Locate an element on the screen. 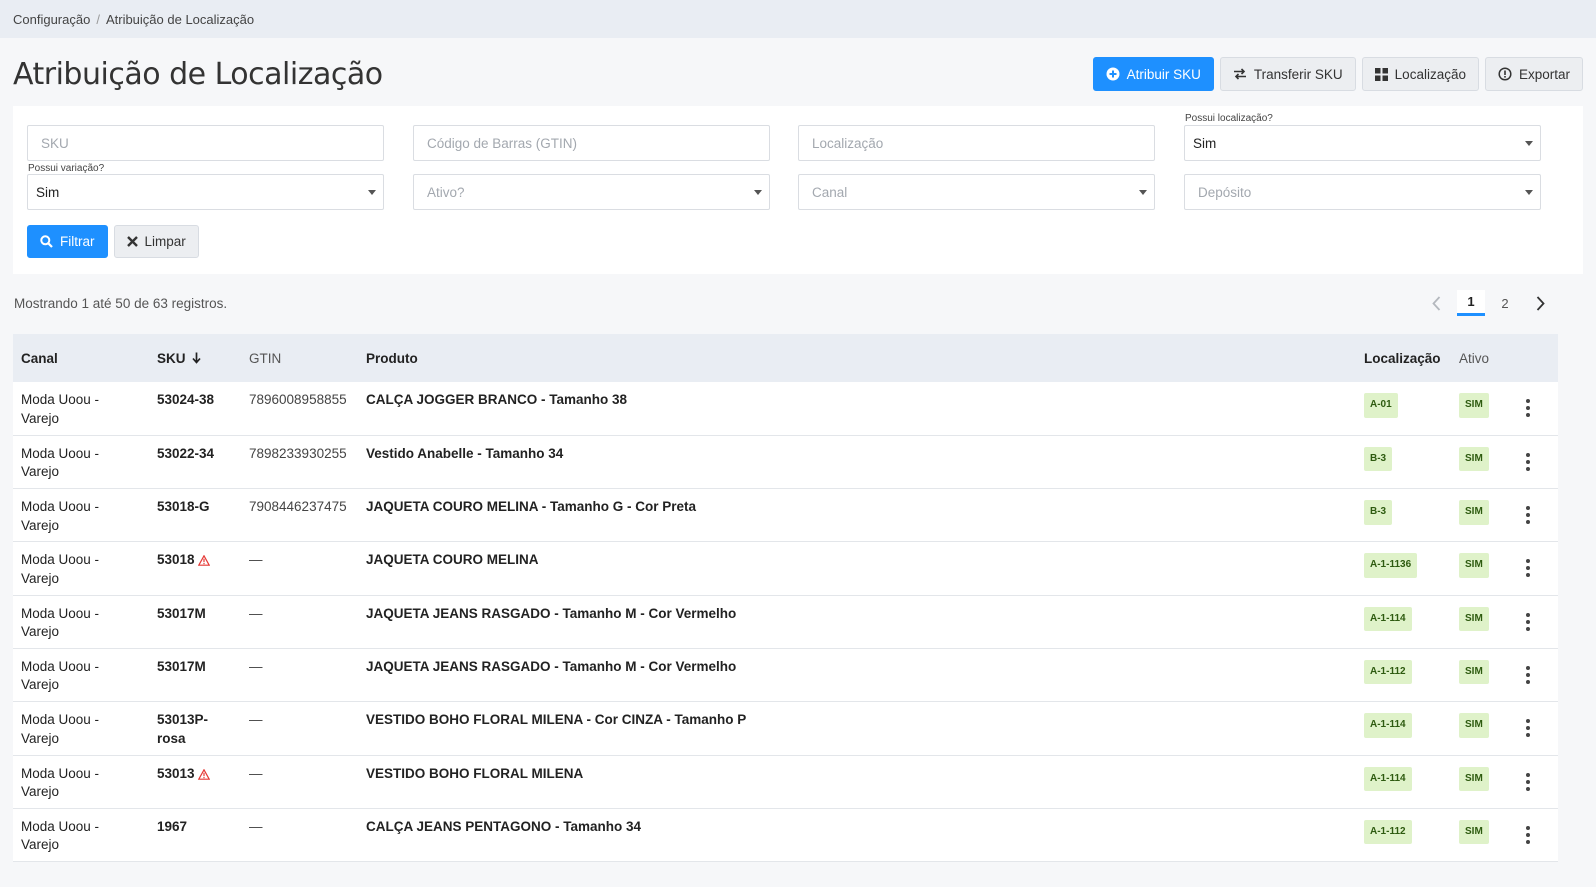 This screenshot has height=887, width=1596. sku-cell-value: 53013P- is located at coordinates (183, 720).